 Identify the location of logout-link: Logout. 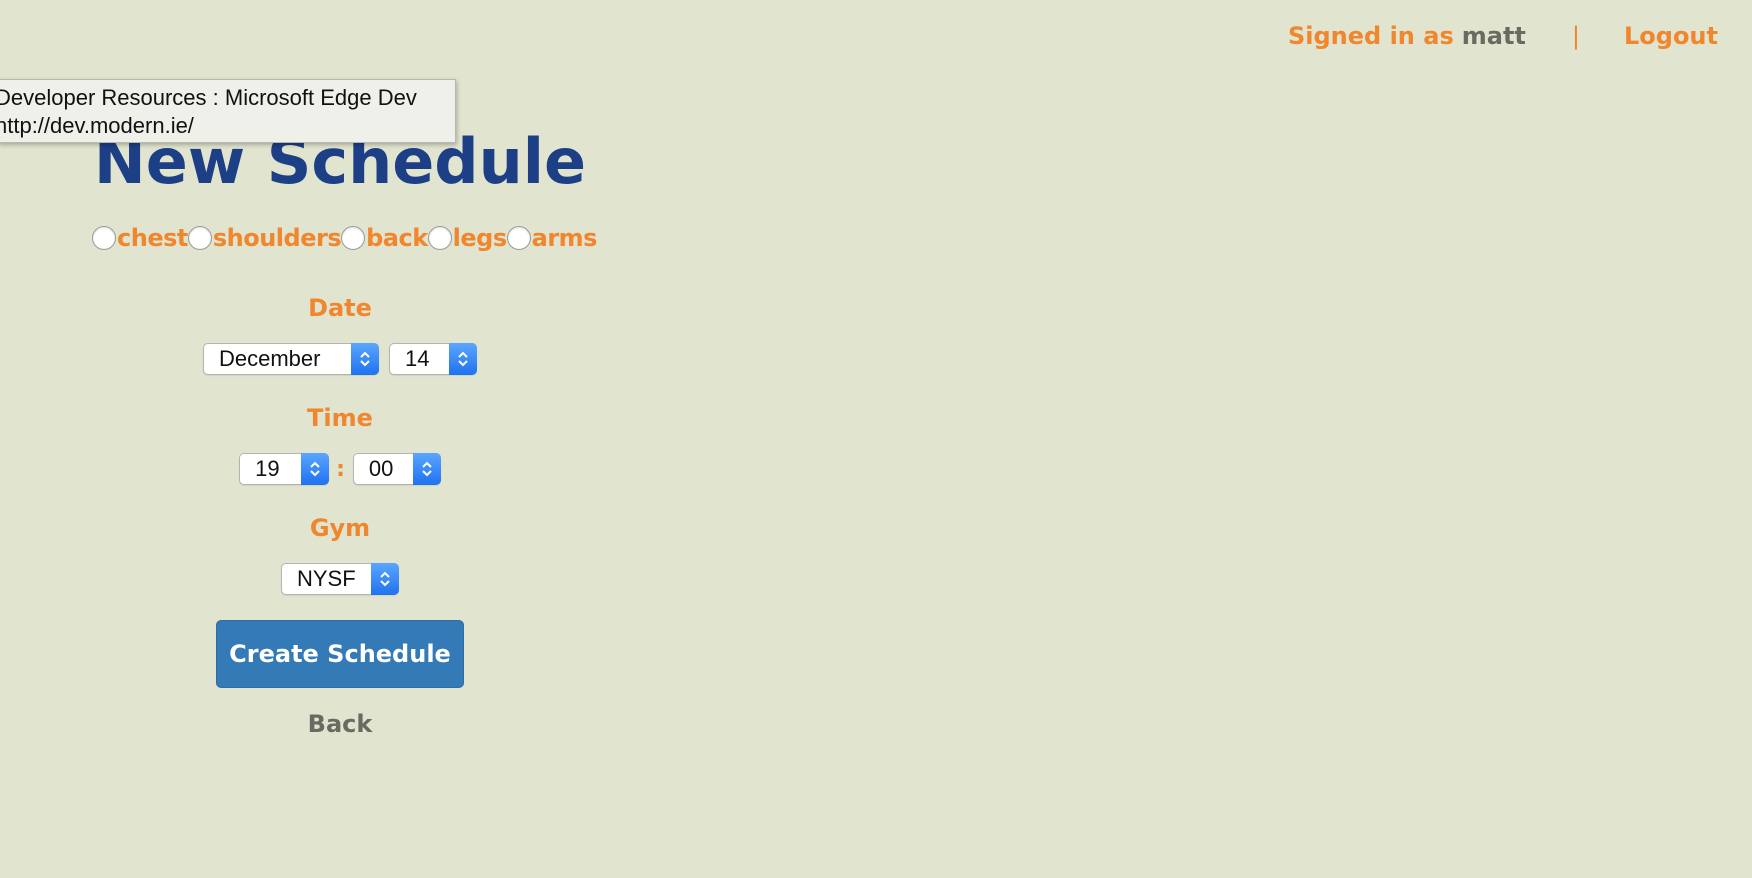
(1671, 36).